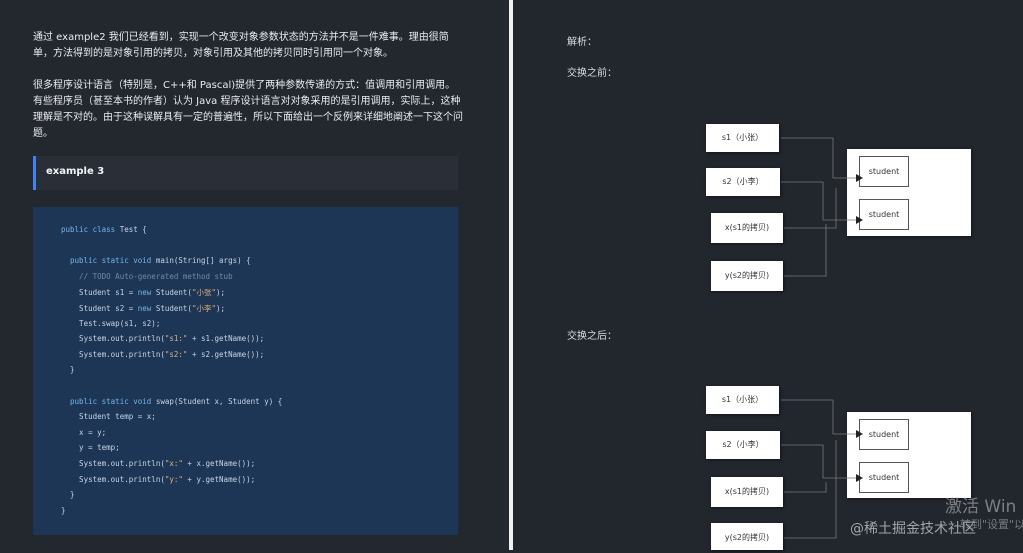  What do you see at coordinates (108, 417) in the screenshot?
I see `code-line: Student temp = x;` at bounding box center [108, 417].